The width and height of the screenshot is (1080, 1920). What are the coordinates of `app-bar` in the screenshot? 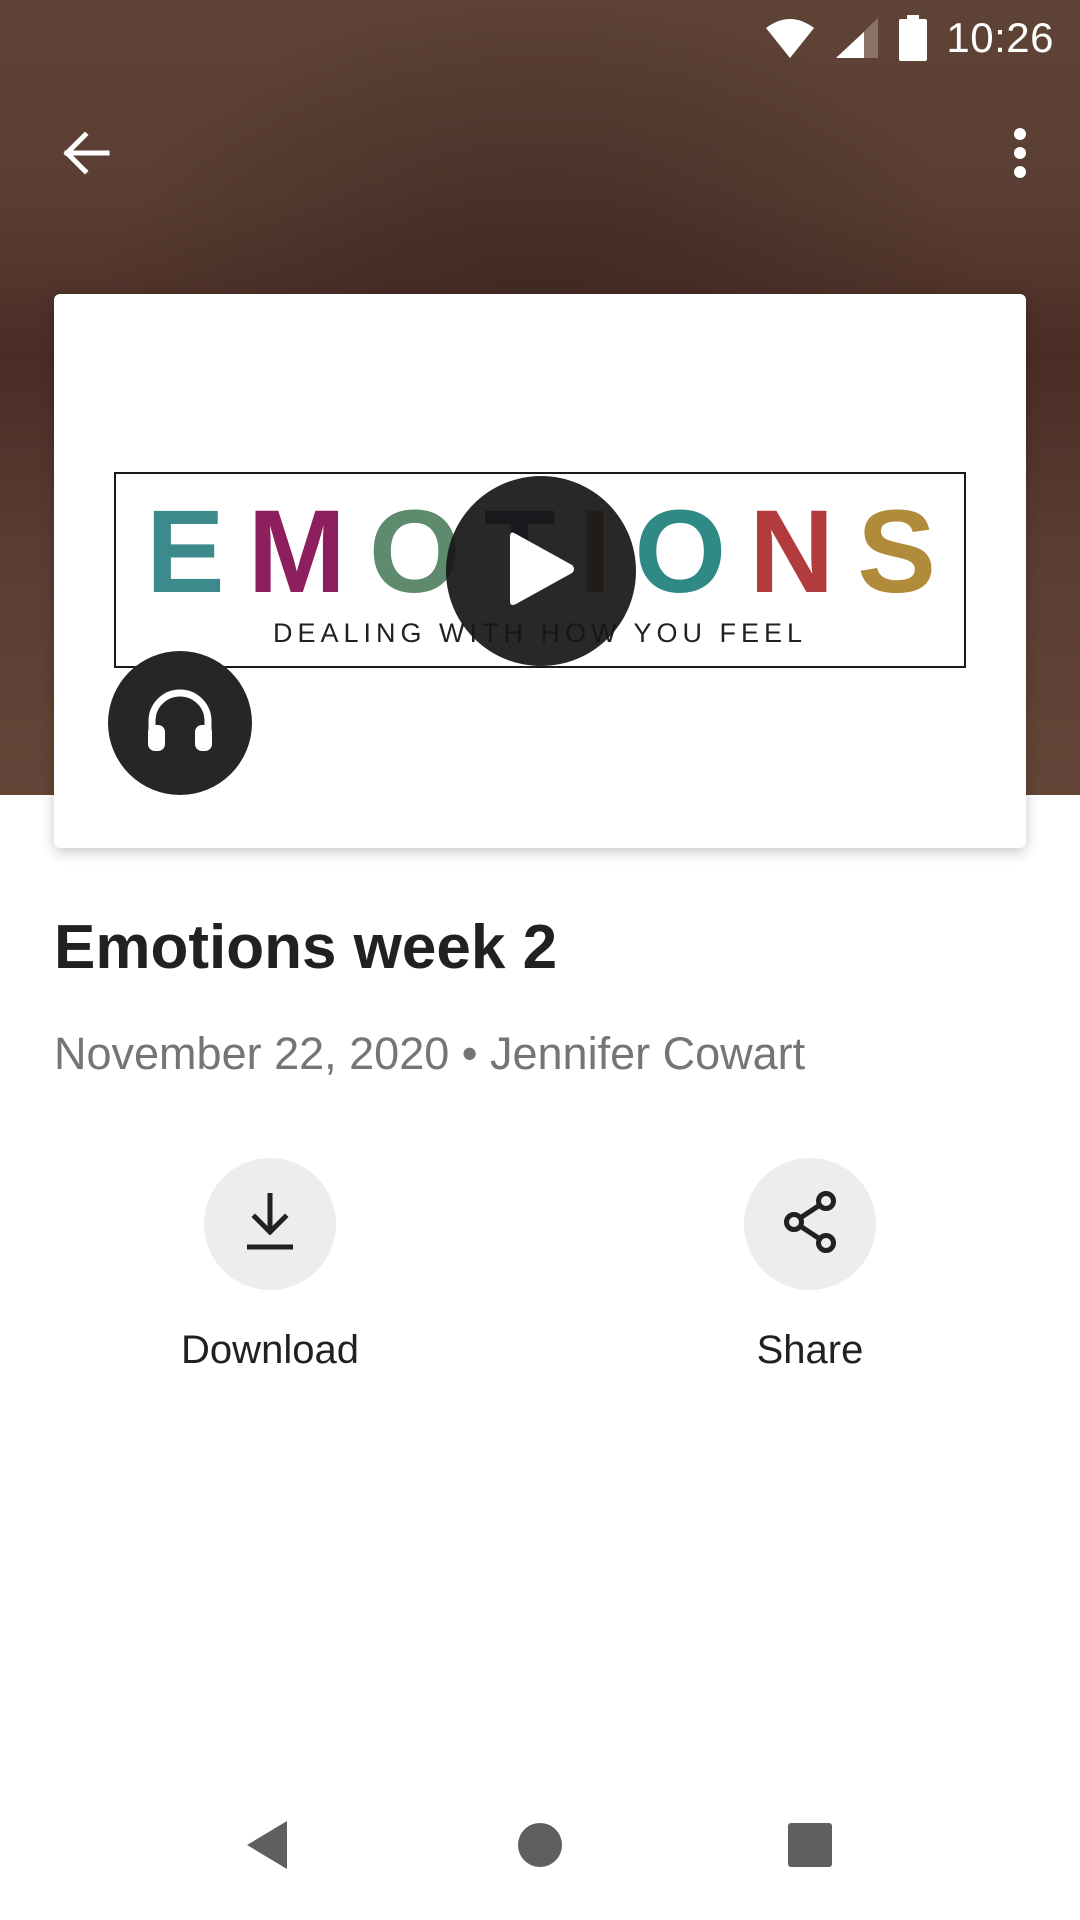 It's located at (540, 155).